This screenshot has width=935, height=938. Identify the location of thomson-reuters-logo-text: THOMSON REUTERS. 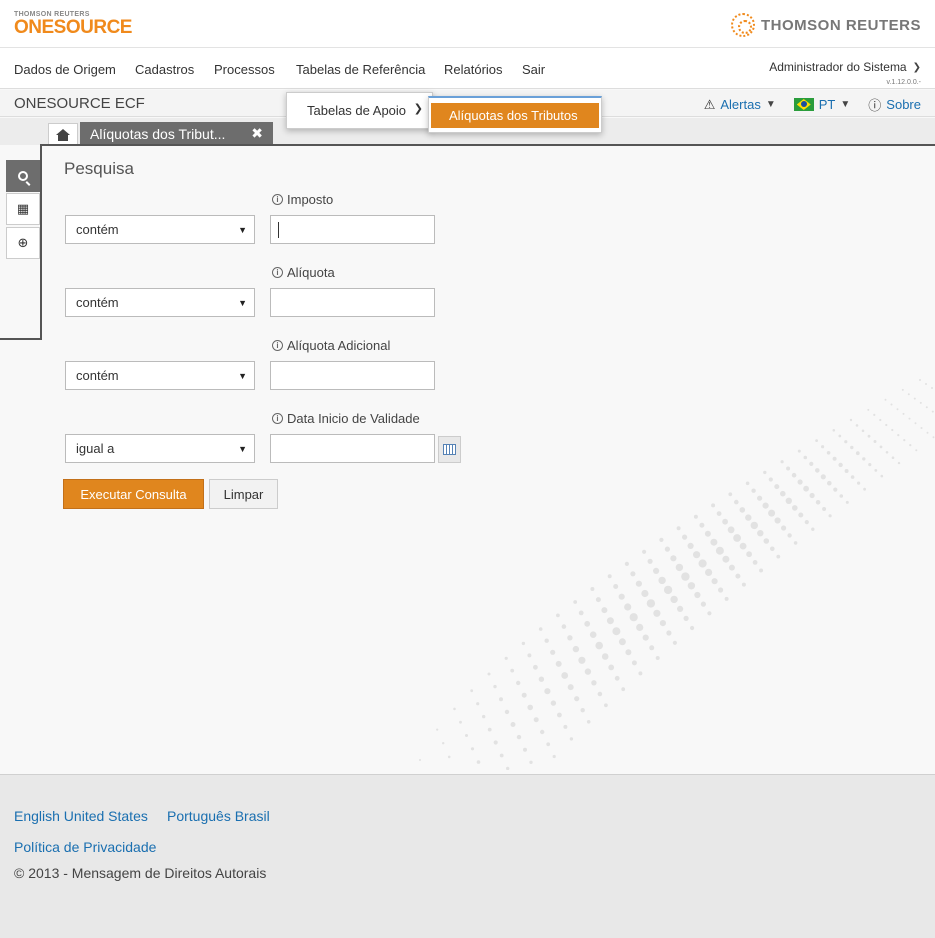
(840, 25).